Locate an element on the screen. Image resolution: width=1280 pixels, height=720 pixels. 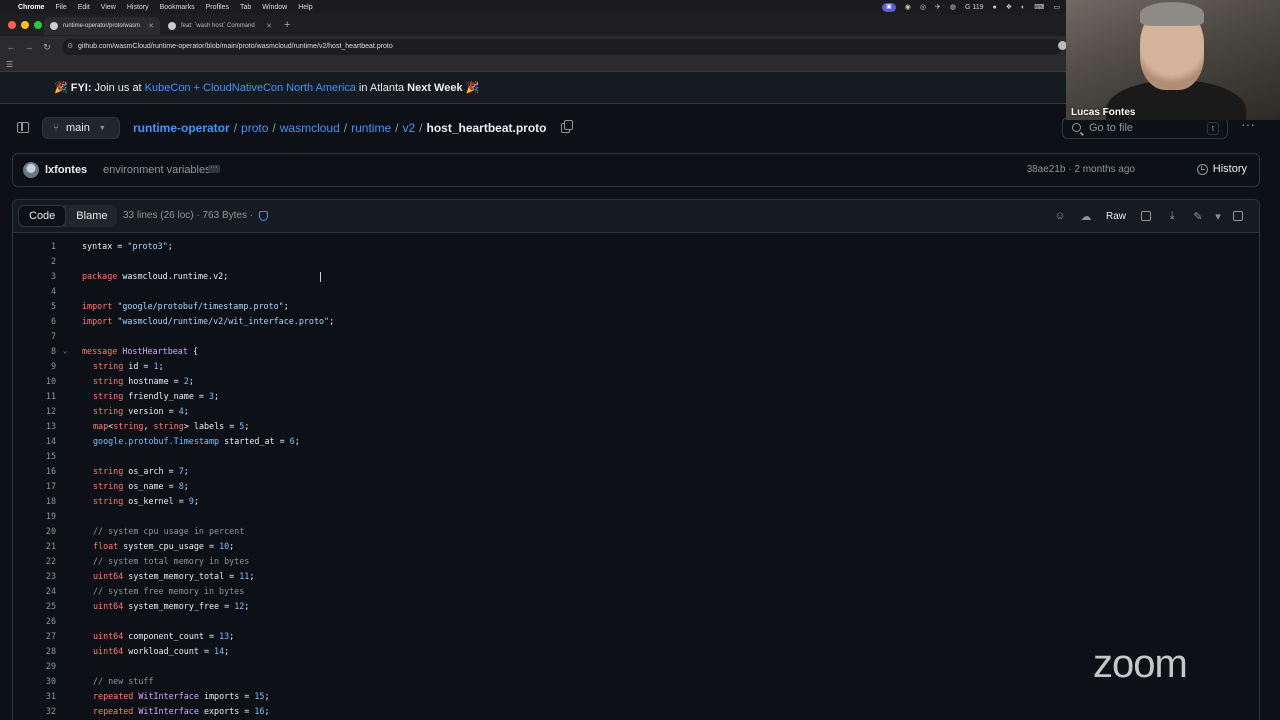
menu-view: View is located at coordinates (108, 7).